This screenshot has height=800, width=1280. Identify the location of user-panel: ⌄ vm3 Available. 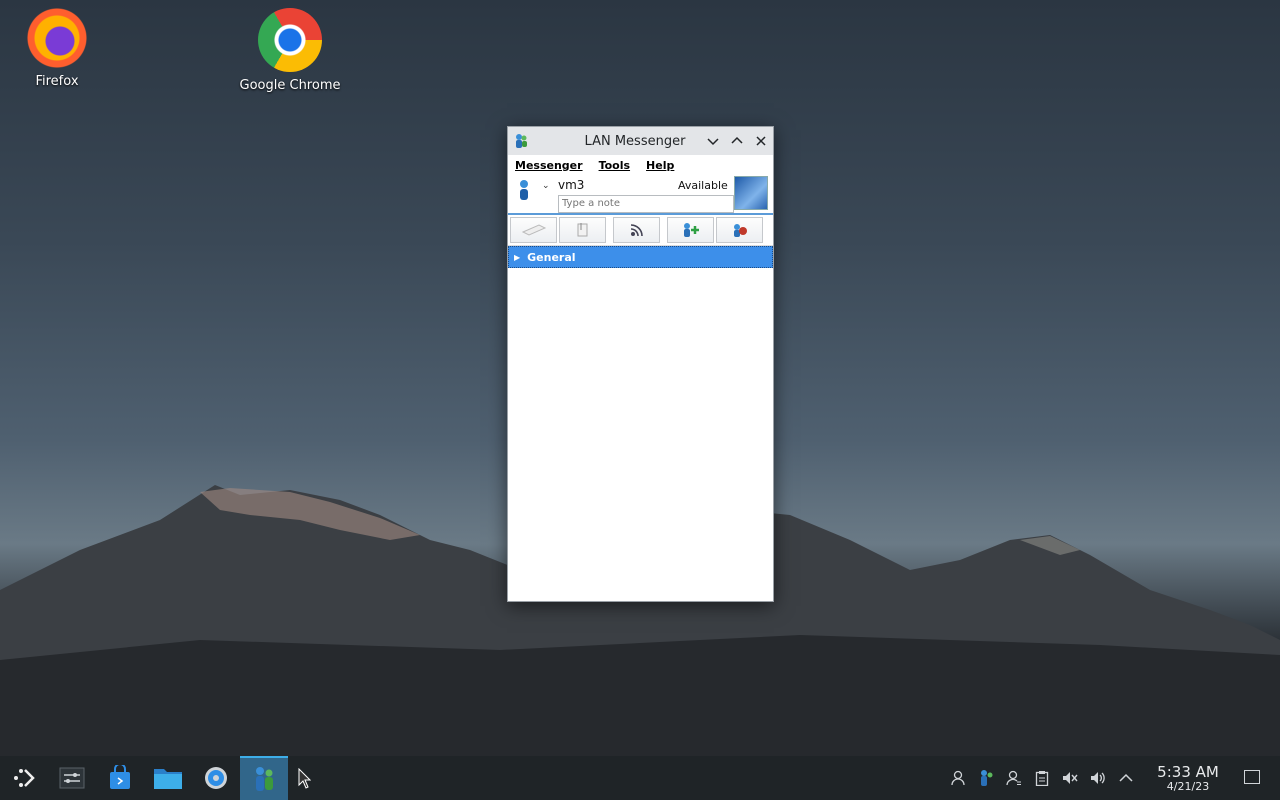
(640, 195).